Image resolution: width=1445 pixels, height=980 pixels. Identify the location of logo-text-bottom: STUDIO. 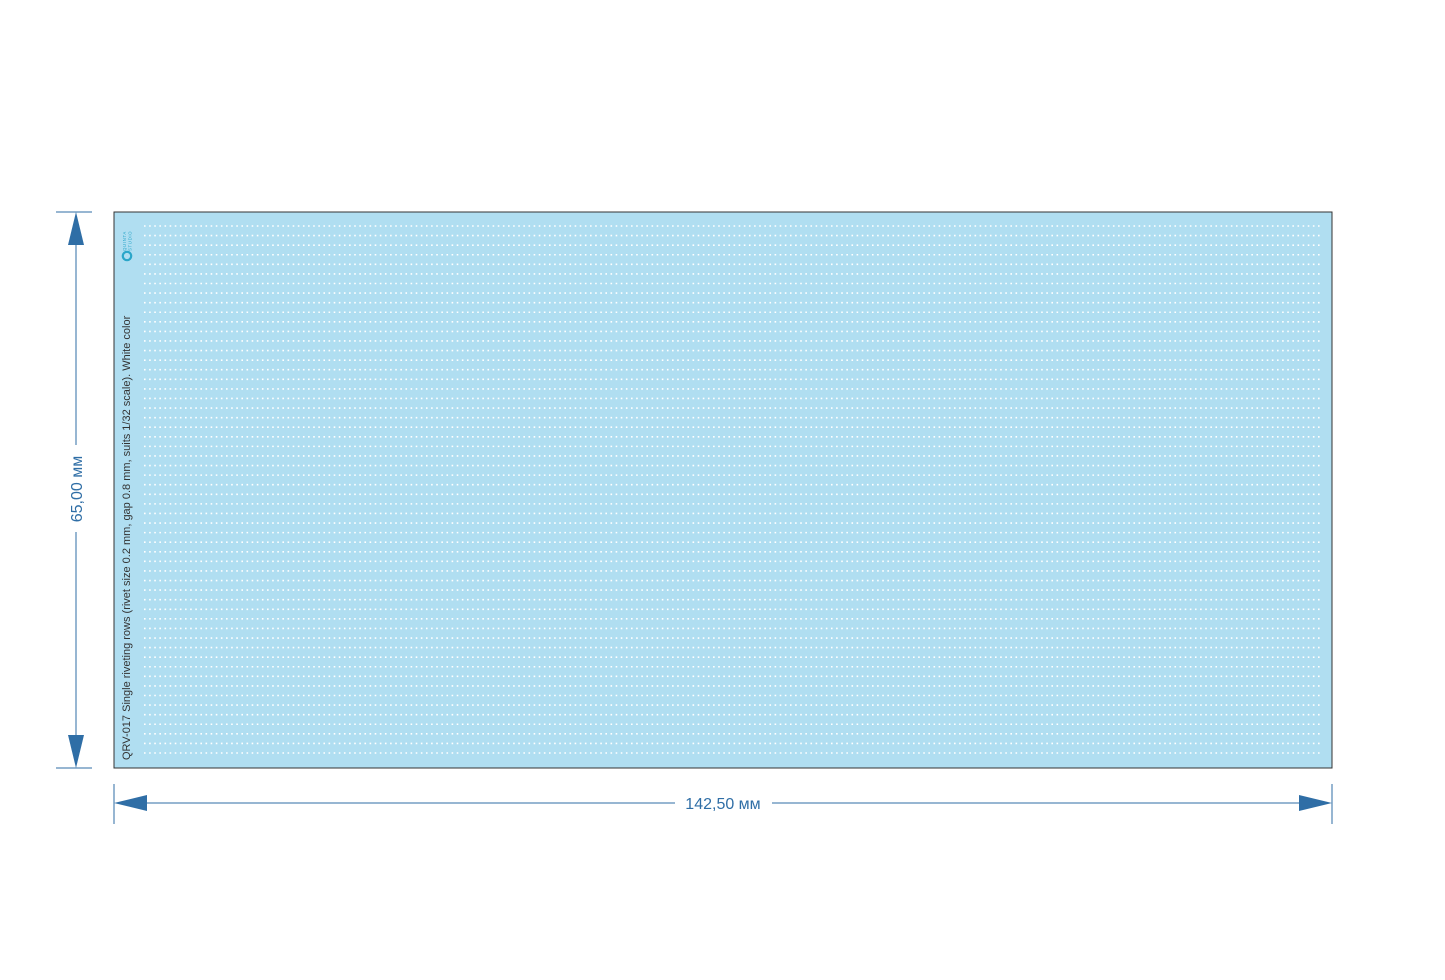
(130, 241).